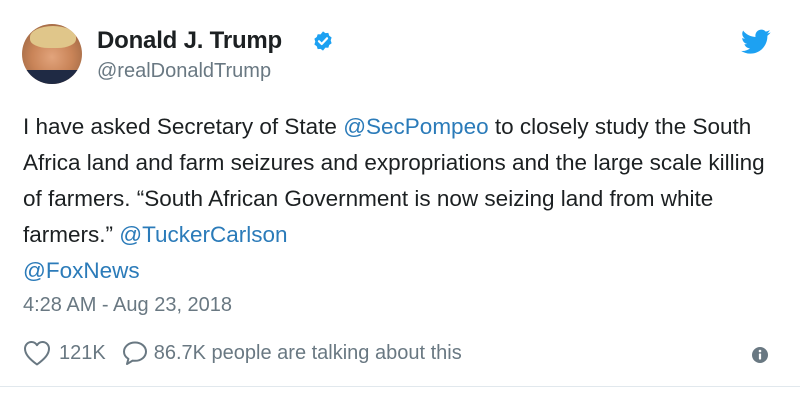 Image resolution: width=800 pixels, height=401 pixels. I want to click on info-icon, so click(760, 355).